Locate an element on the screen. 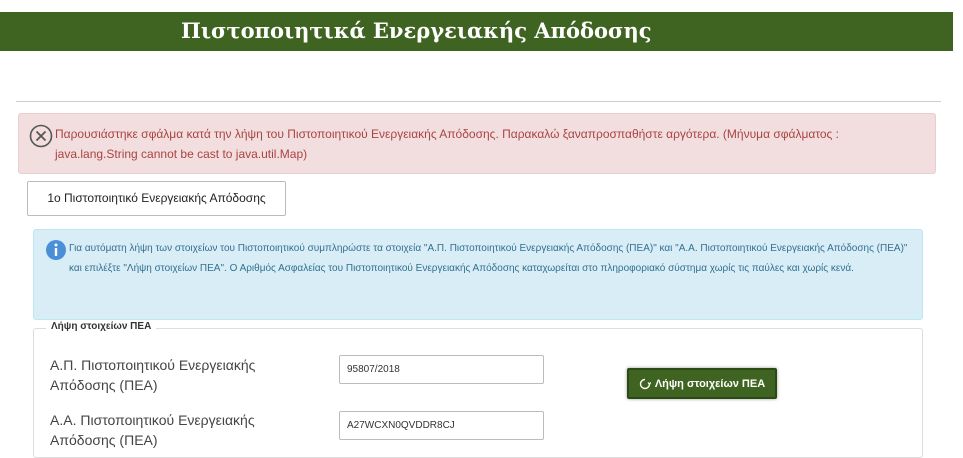  header-divider is located at coordinates (478, 101).